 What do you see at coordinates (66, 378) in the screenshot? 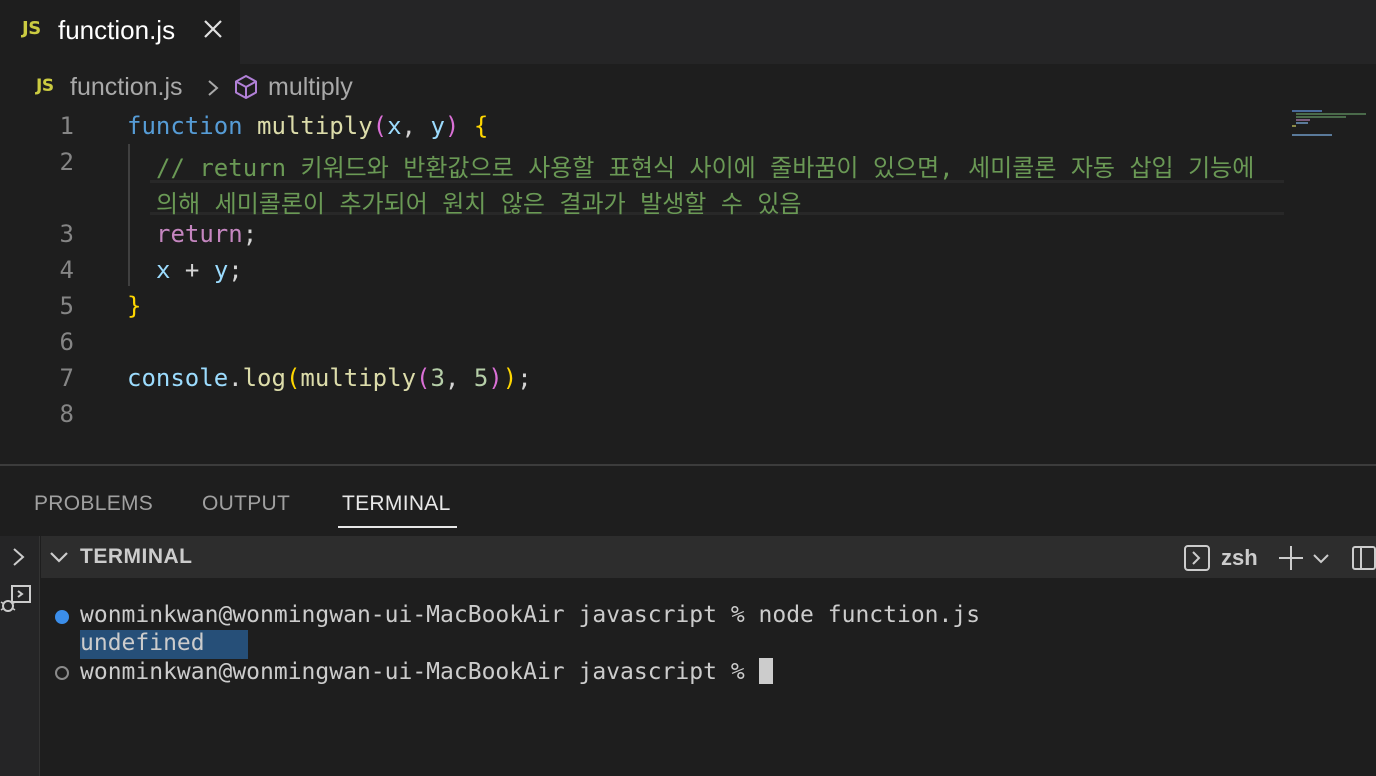
I see `line-number: 7` at bounding box center [66, 378].